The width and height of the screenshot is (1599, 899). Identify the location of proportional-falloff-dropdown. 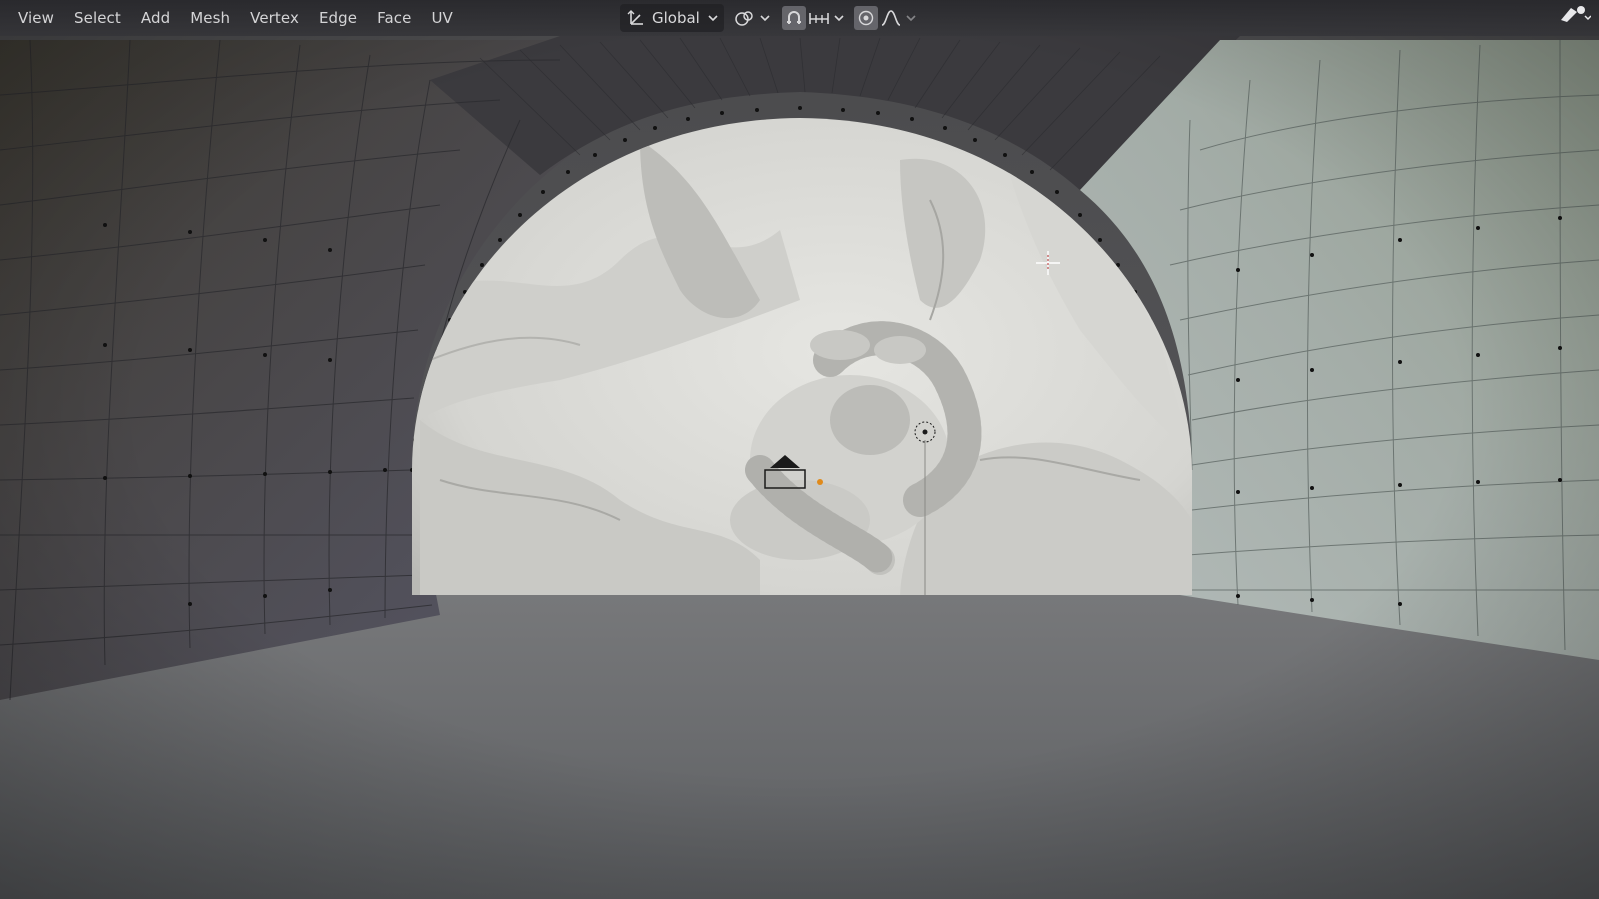
(898, 18).